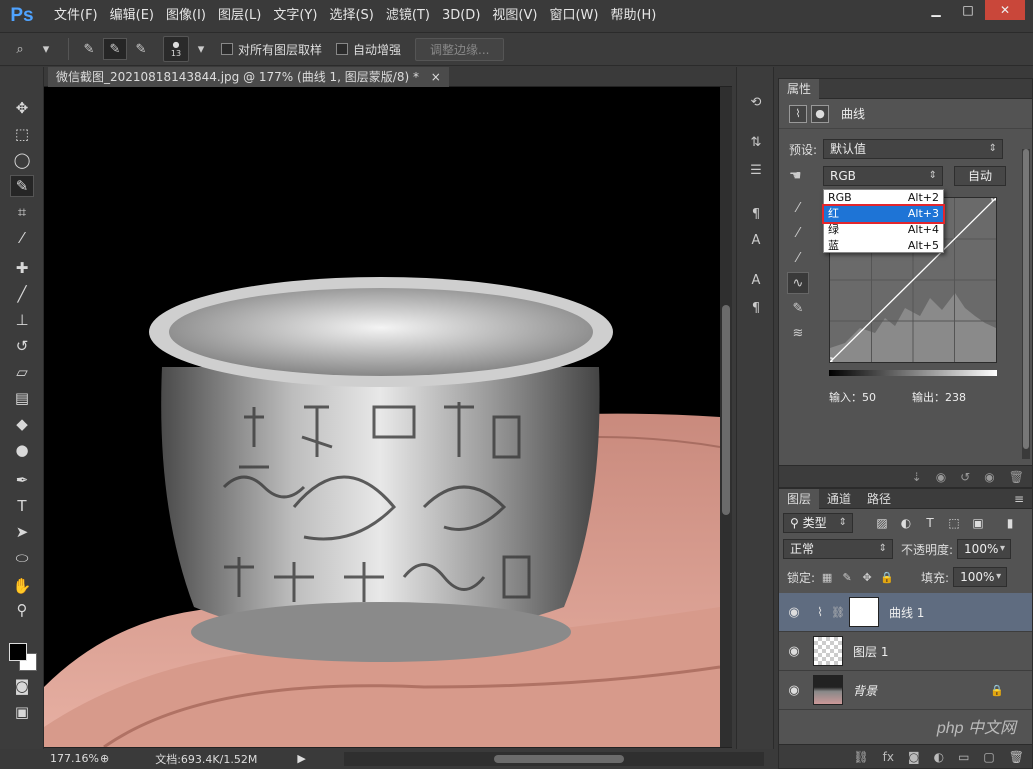 Image resolution: width=1033 pixels, height=769 pixels. I want to click on brush-size-picker: ● 13, so click(176, 49).